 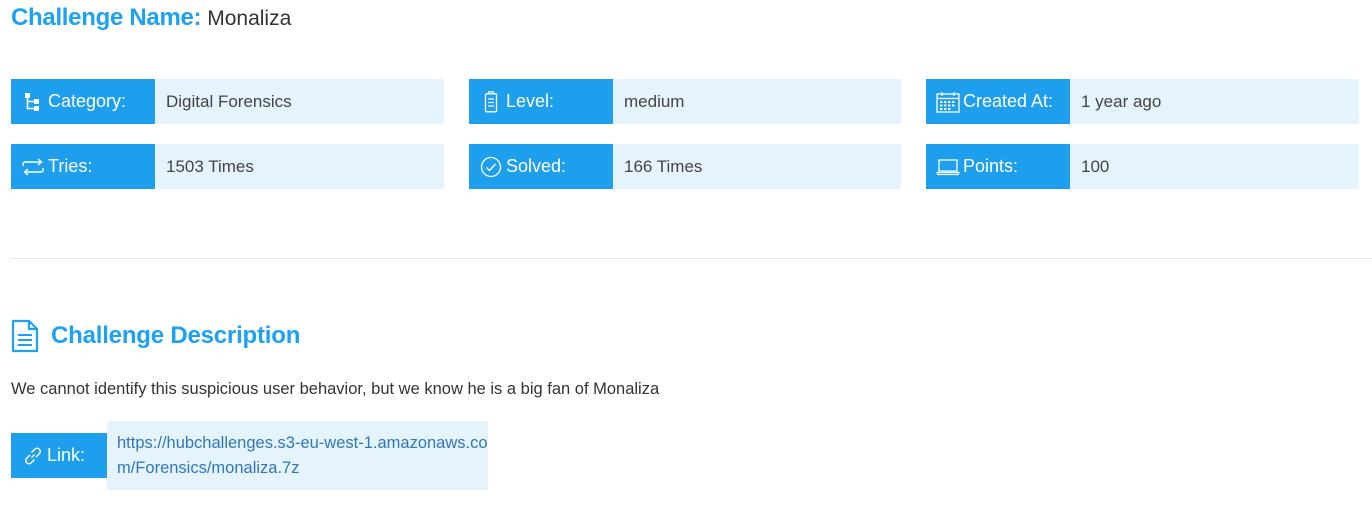 I want to click on level-label: Level:, so click(x=530, y=101).